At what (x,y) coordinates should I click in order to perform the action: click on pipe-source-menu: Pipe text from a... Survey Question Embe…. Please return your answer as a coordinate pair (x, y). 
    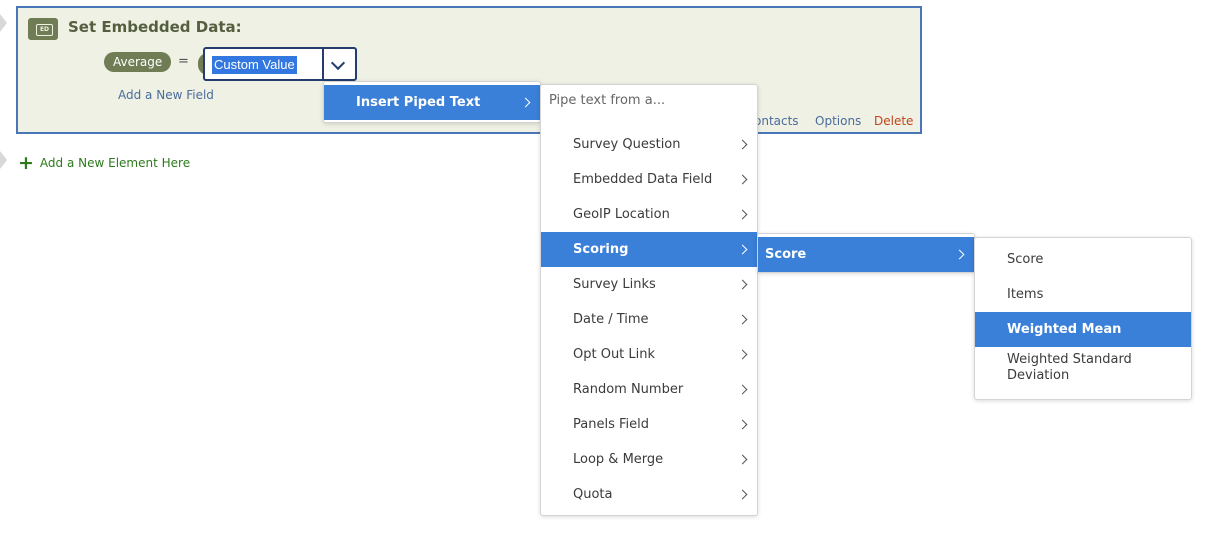
    Looking at the image, I should click on (649, 300).